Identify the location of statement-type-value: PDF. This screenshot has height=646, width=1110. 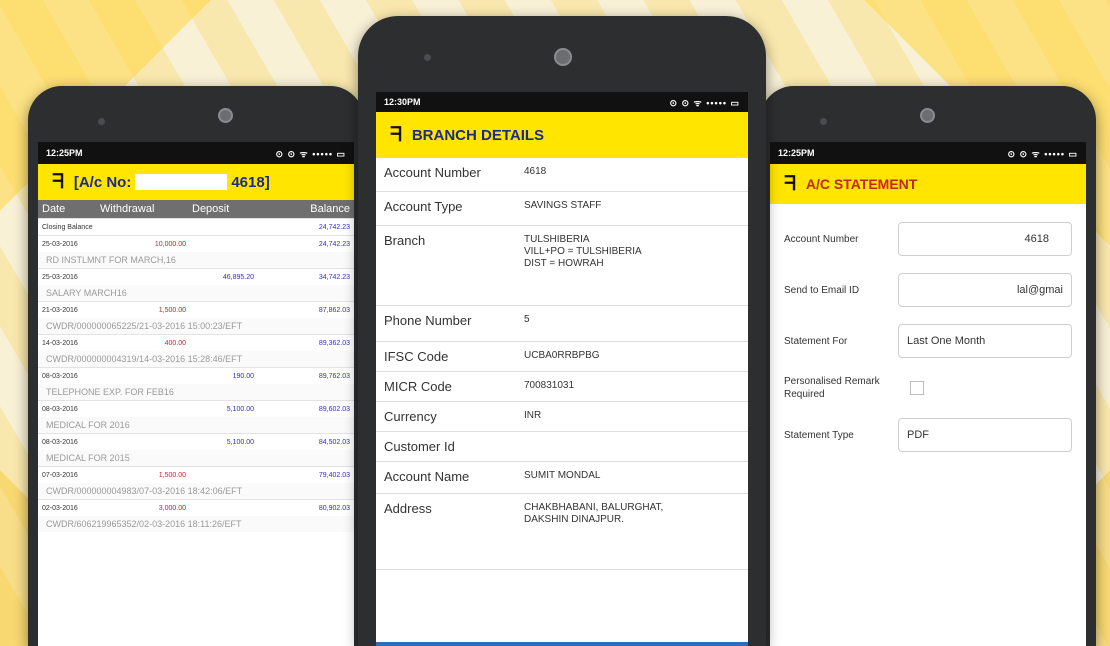
(918, 435).